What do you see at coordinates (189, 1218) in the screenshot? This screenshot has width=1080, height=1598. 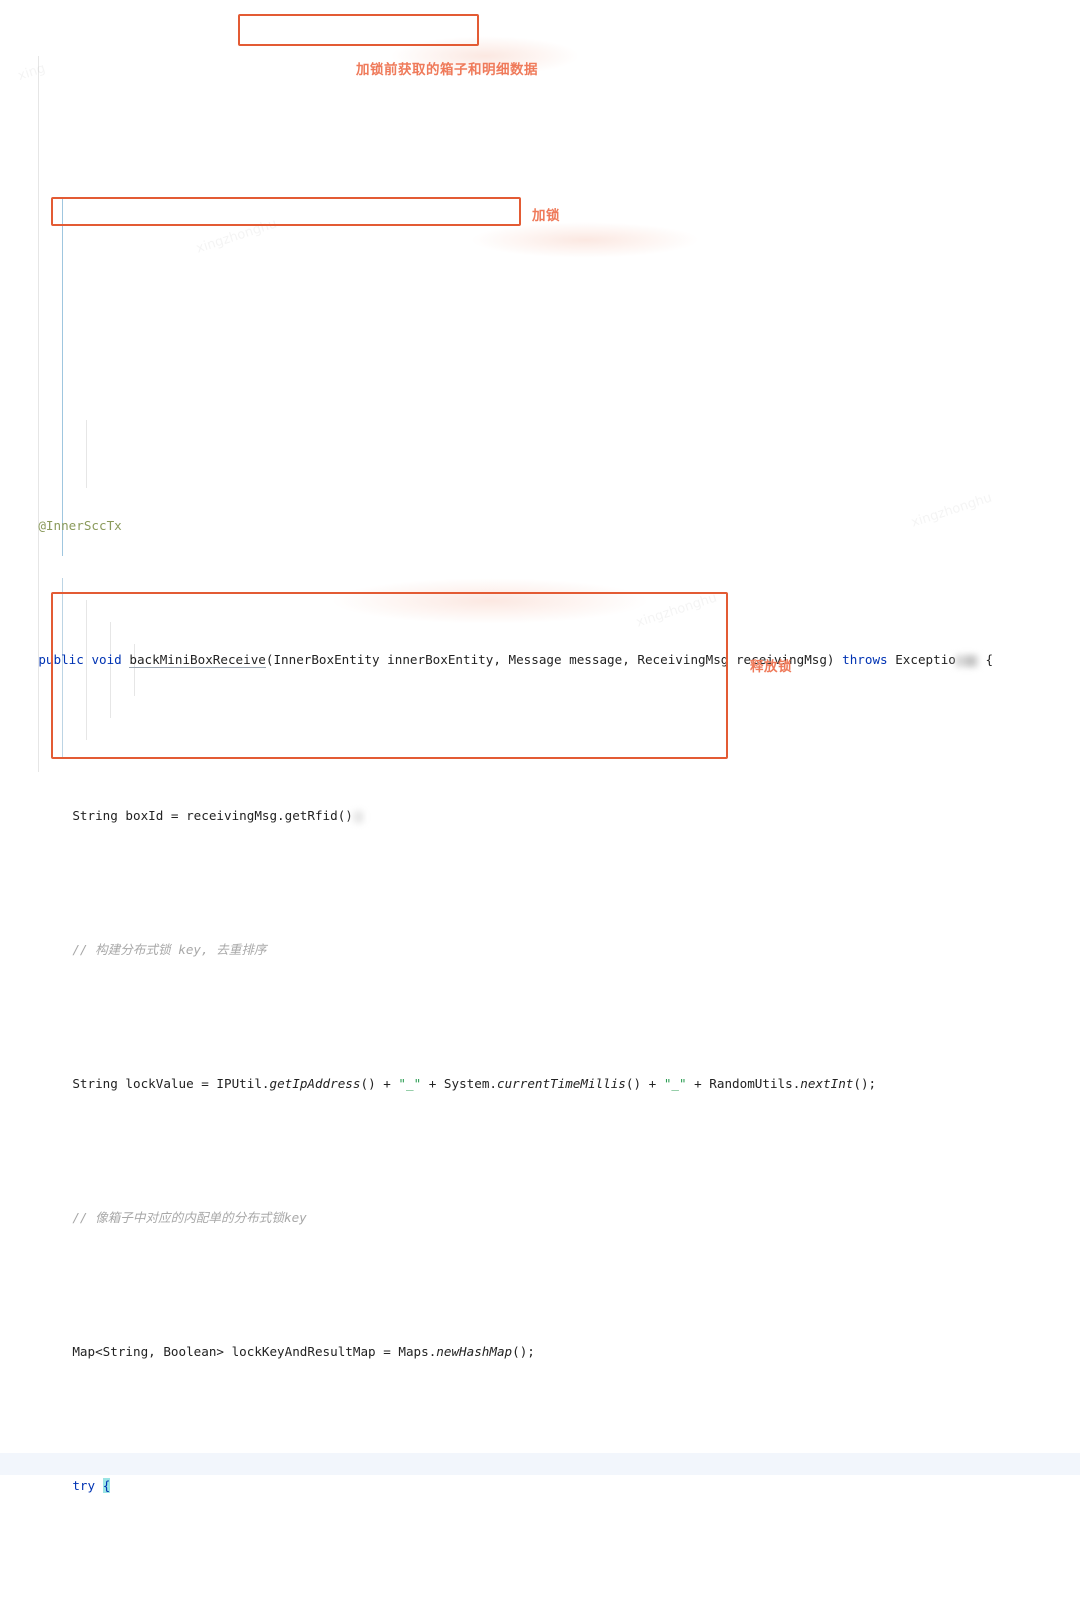 I see `comment-box-lock-key: // 像箱子中对应的内配单的分布式锁key` at bounding box center [189, 1218].